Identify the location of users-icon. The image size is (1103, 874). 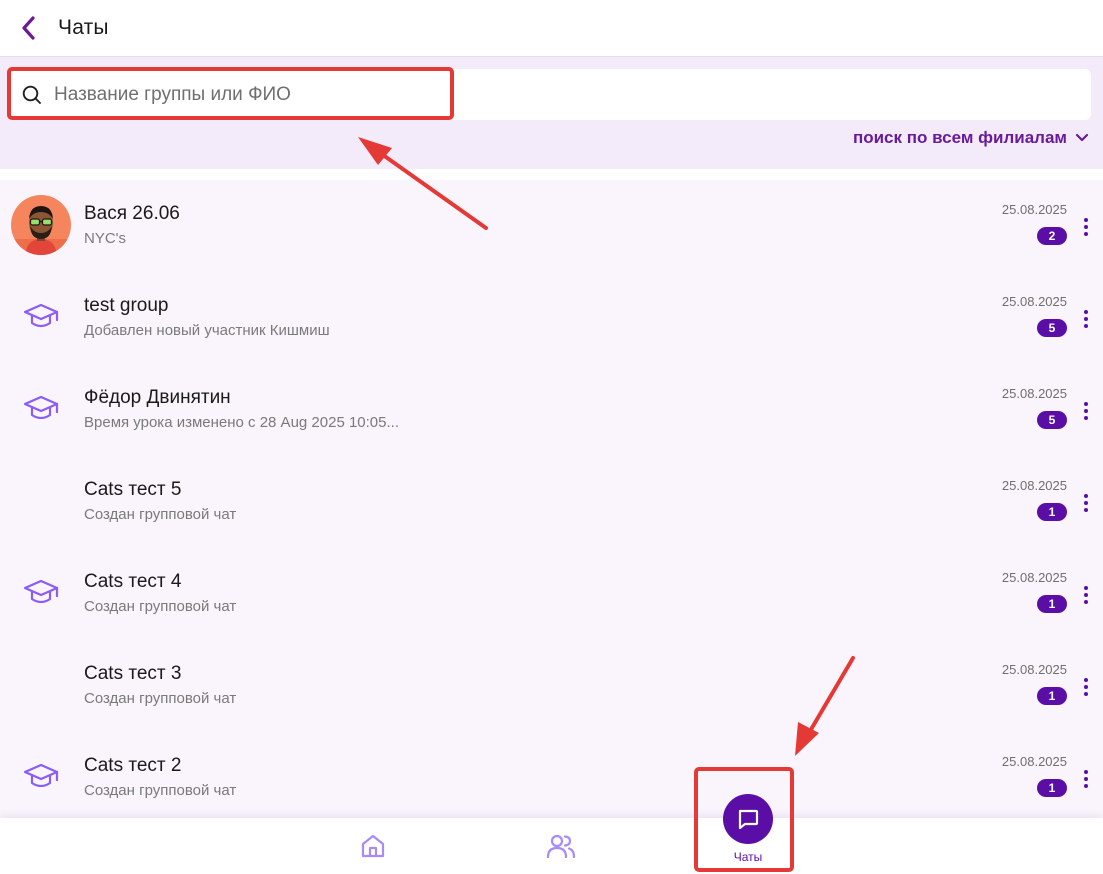
(561, 846).